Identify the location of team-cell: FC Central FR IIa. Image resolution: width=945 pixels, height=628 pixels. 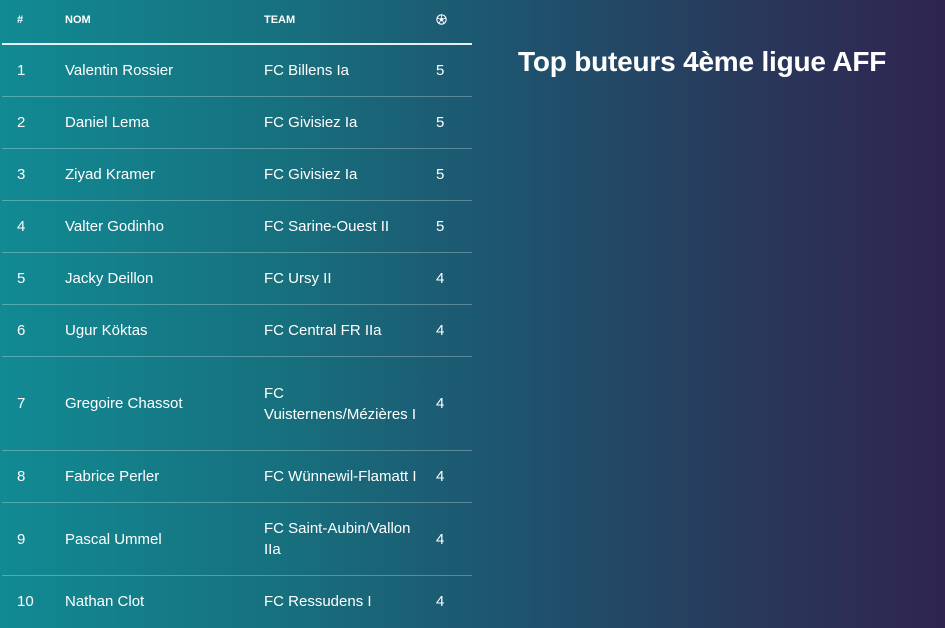
(350, 330).